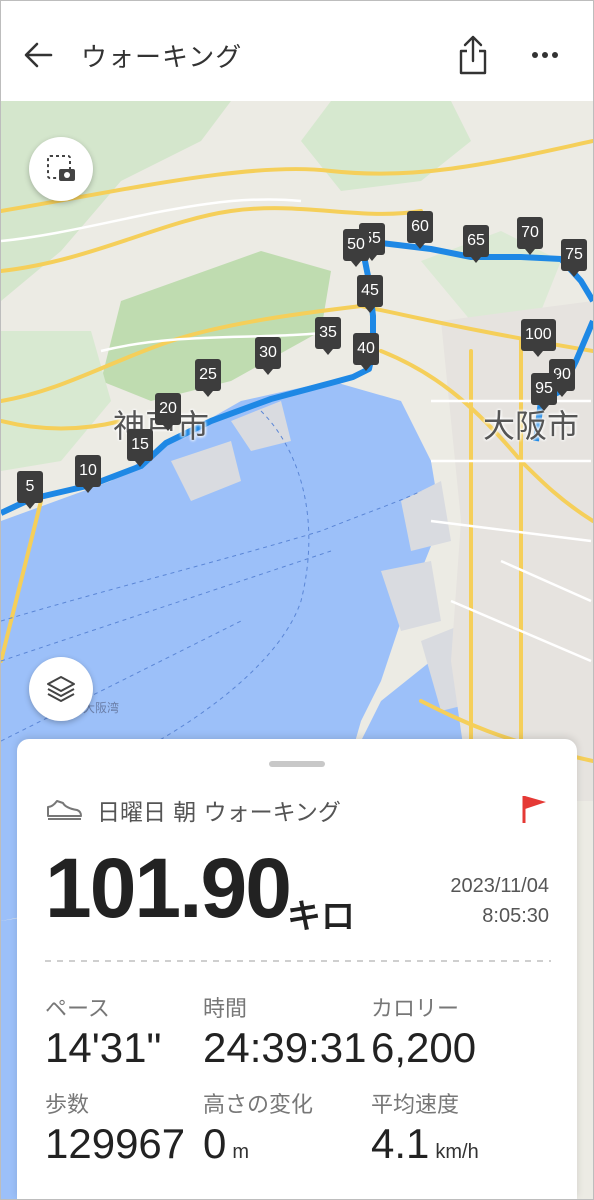 The image size is (594, 1200). What do you see at coordinates (115, 1143) in the screenshot?
I see `steps-value: 129967` at bounding box center [115, 1143].